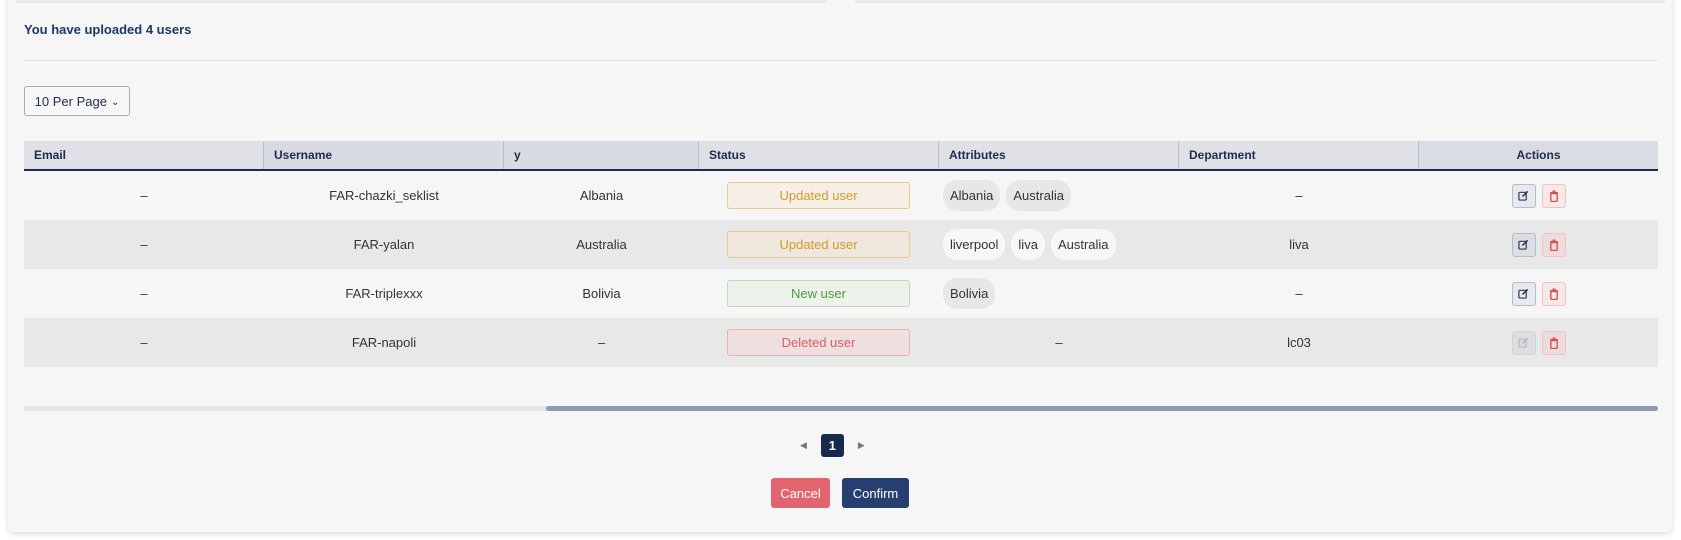 Image resolution: width=1681 pixels, height=540 pixels. What do you see at coordinates (384, 195) in the screenshot?
I see `username-cell: FAR-chazki_seklist` at bounding box center [384, 195].